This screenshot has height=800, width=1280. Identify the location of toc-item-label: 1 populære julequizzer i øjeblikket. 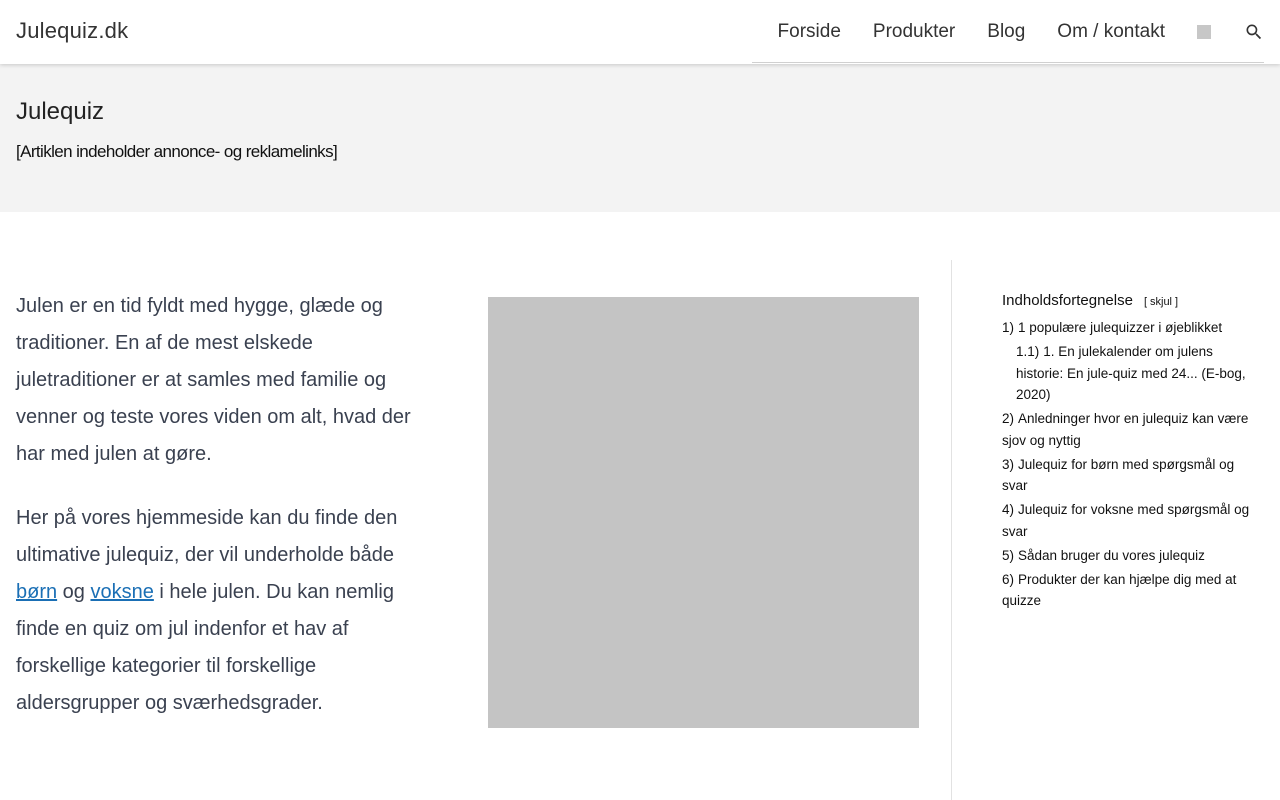
(1120, 327).